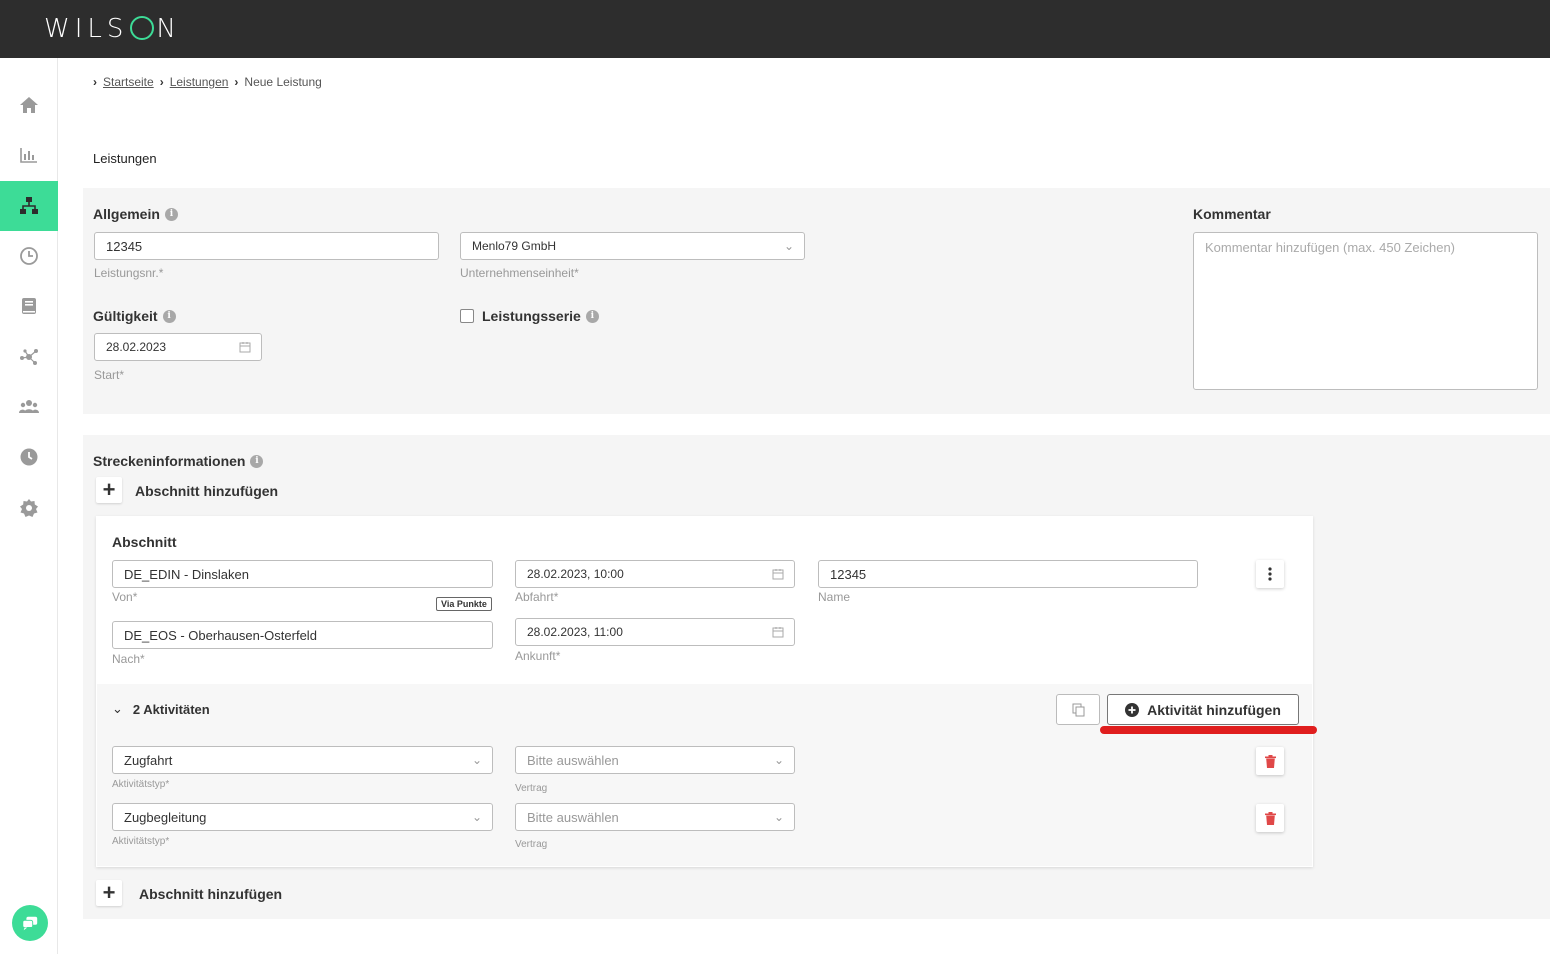 This screenshot has width=1550, height=954. What do you see at coordinates (125, 158) in the screenshot?
I see `page-title: Leistungen` at bounding box center [125, 158].